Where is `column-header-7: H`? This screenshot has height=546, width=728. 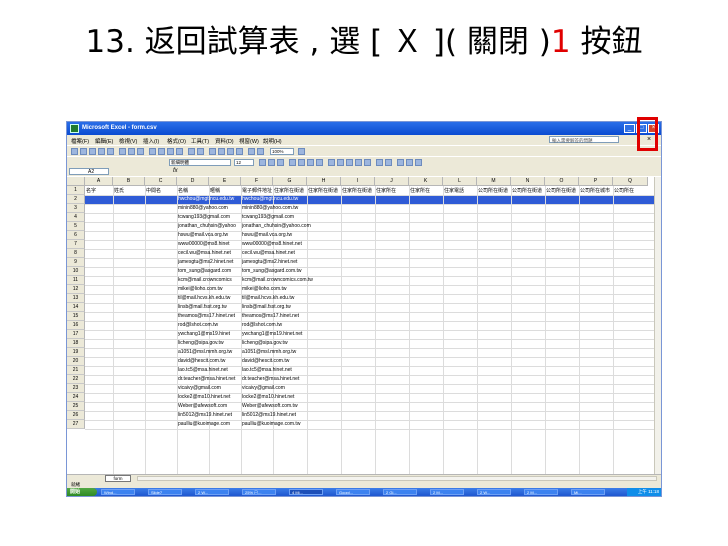
column-header-7: H is located at coordinates (324, 181).